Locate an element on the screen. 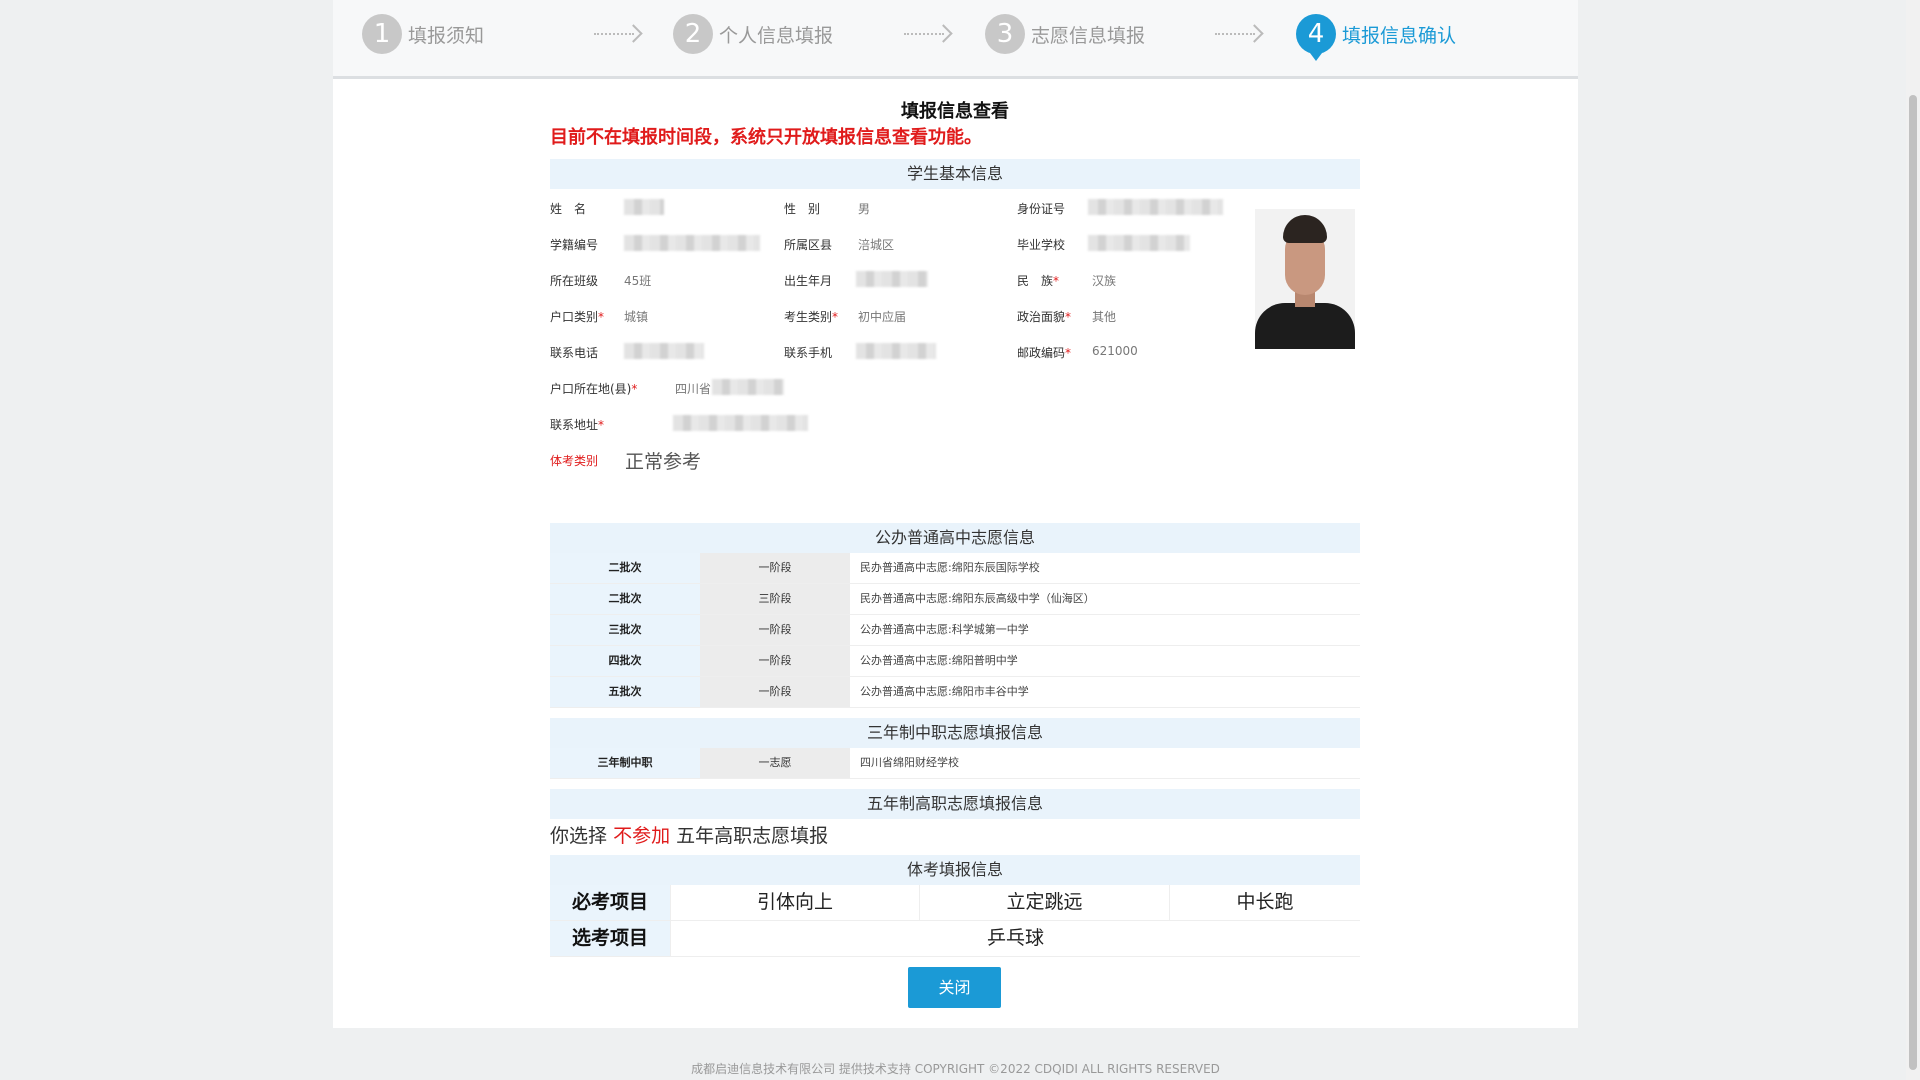 The width and height of the screenshot is (1920, 1080). stage-cell: 一志愿 is located at coordinates (775, 763).